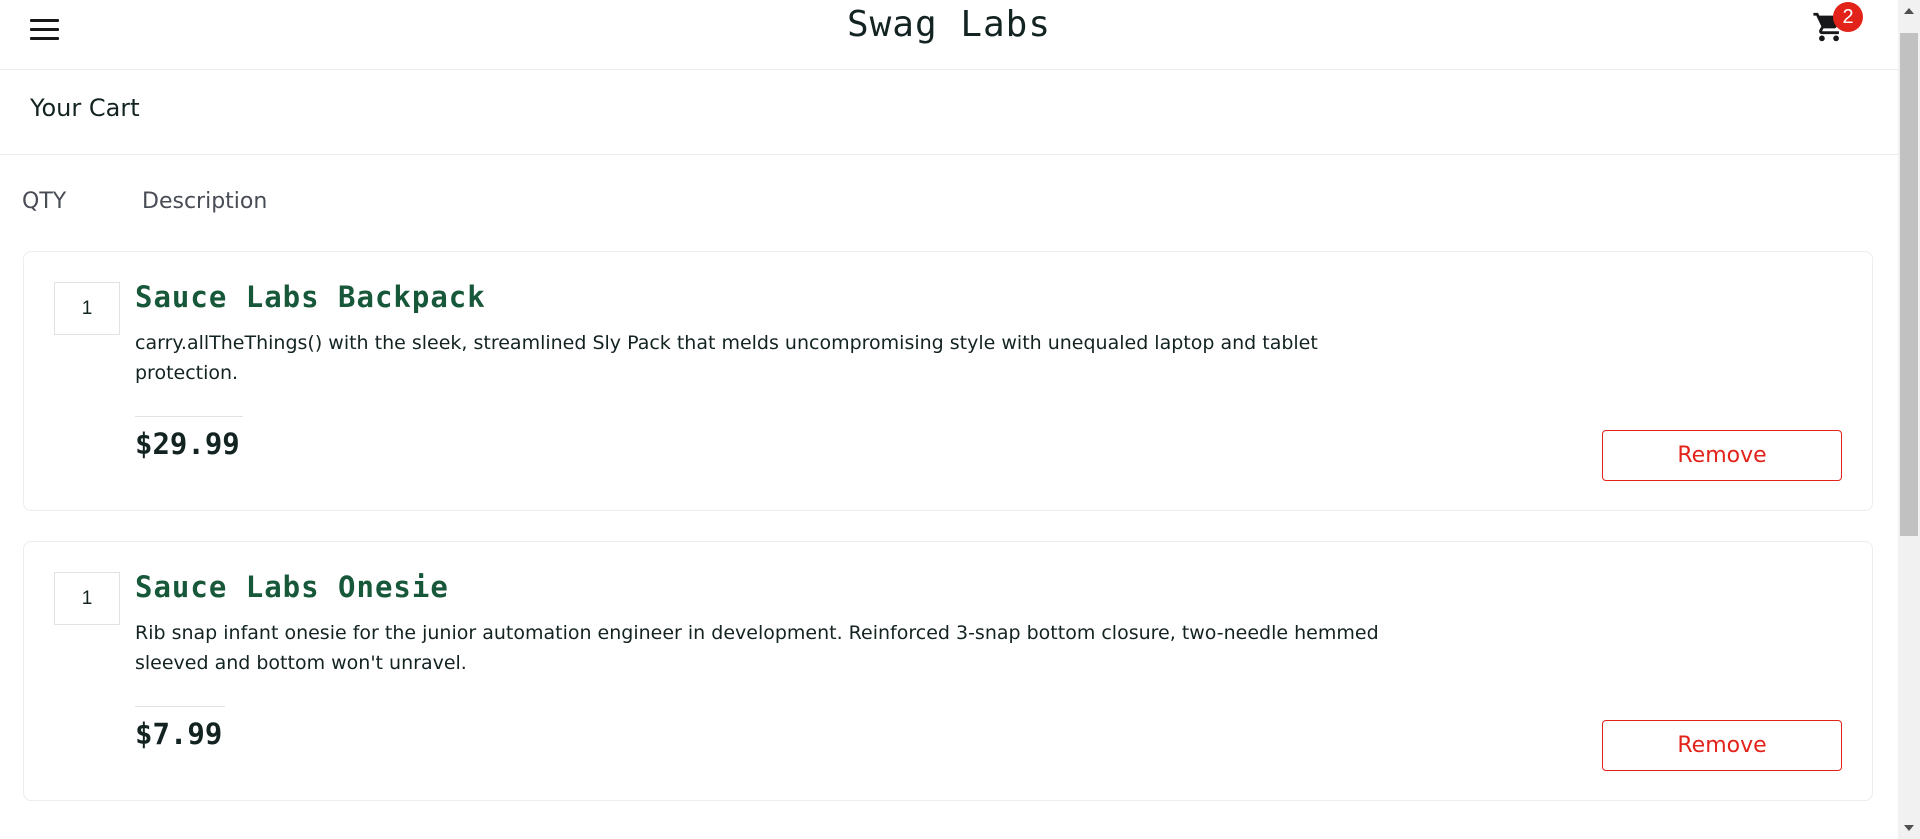 This screenshot has height=839, width=1920. Describe the element at coordinates (187, 444) in the screenshot. I see `item-price: $29.99` at that location.